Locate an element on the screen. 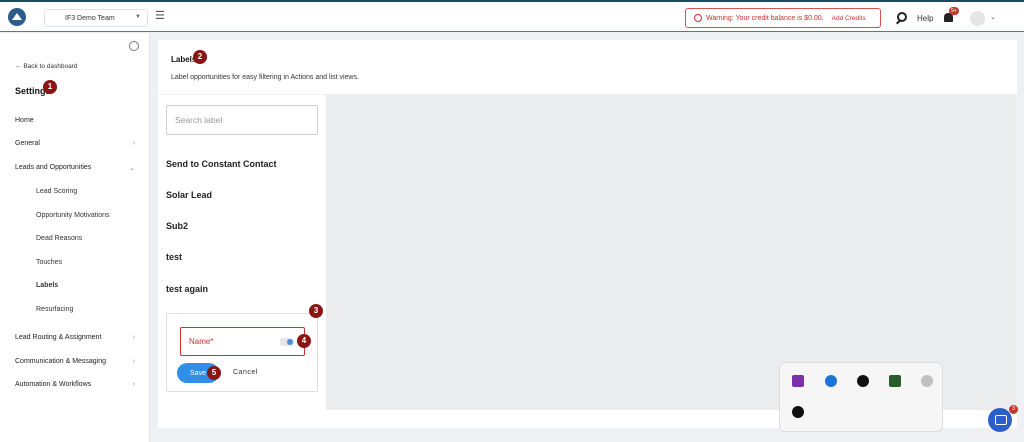  grammarly-icon is located at coordinates (863, 381).